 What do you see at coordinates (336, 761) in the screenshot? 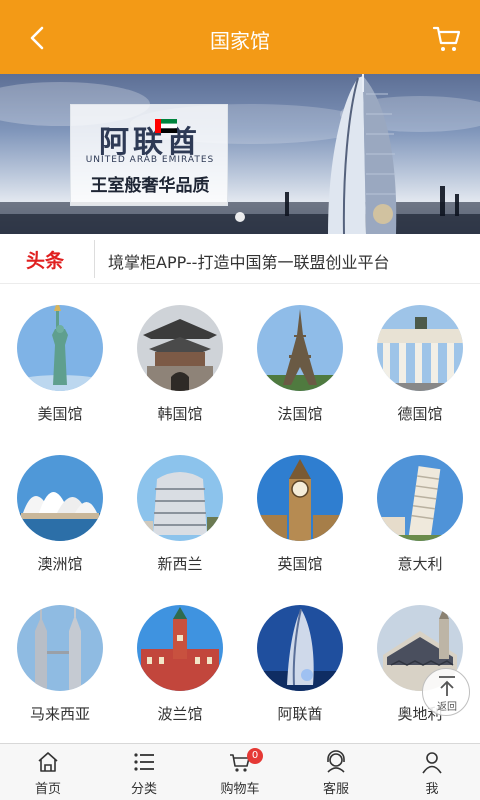
I see `headset-icon` at bounding box center [336, 761].